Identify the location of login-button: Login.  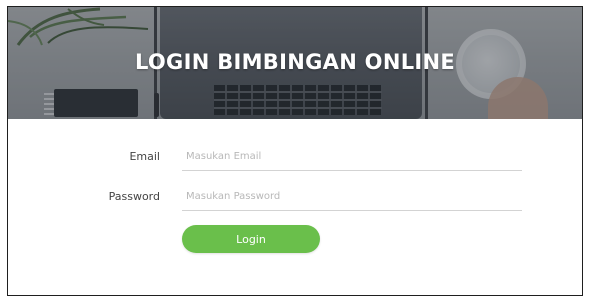
(251, 239).